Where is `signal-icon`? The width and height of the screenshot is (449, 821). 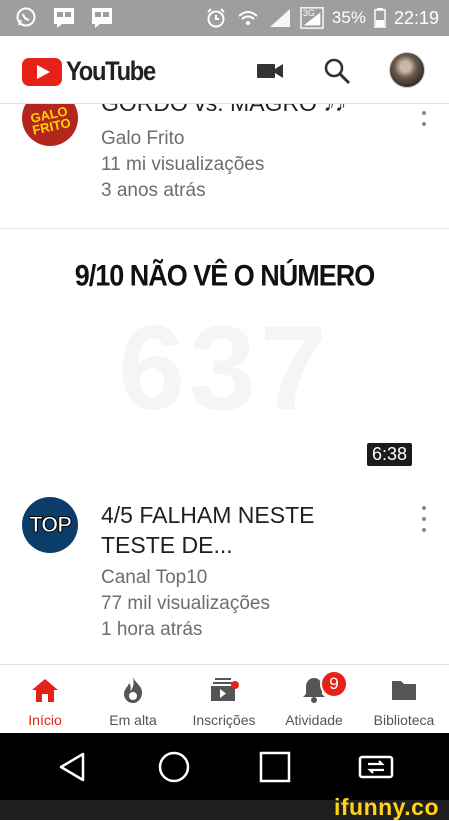 signal-icon is located at coordinates (280, 18).